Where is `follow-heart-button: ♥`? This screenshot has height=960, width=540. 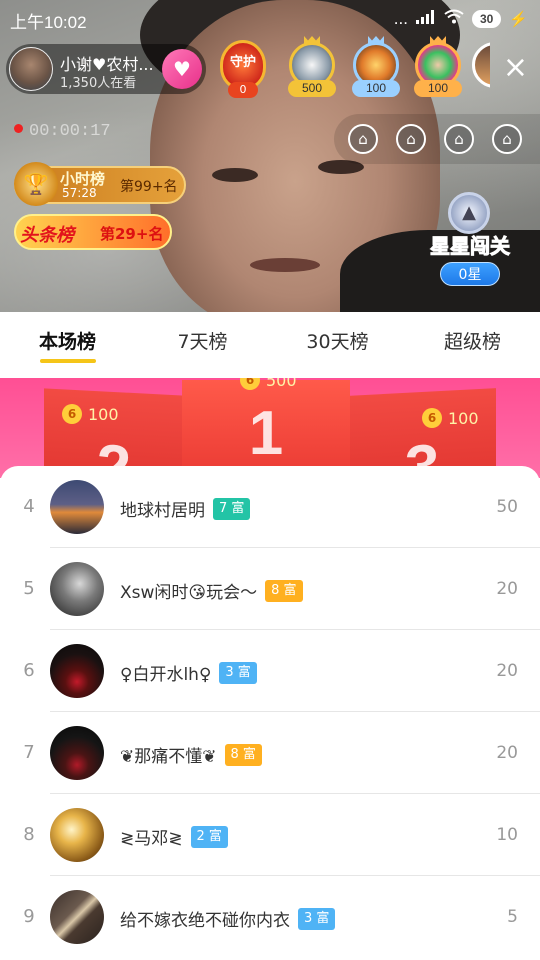
follow-heart-button: ♥ is located at coordinates (182, 69).